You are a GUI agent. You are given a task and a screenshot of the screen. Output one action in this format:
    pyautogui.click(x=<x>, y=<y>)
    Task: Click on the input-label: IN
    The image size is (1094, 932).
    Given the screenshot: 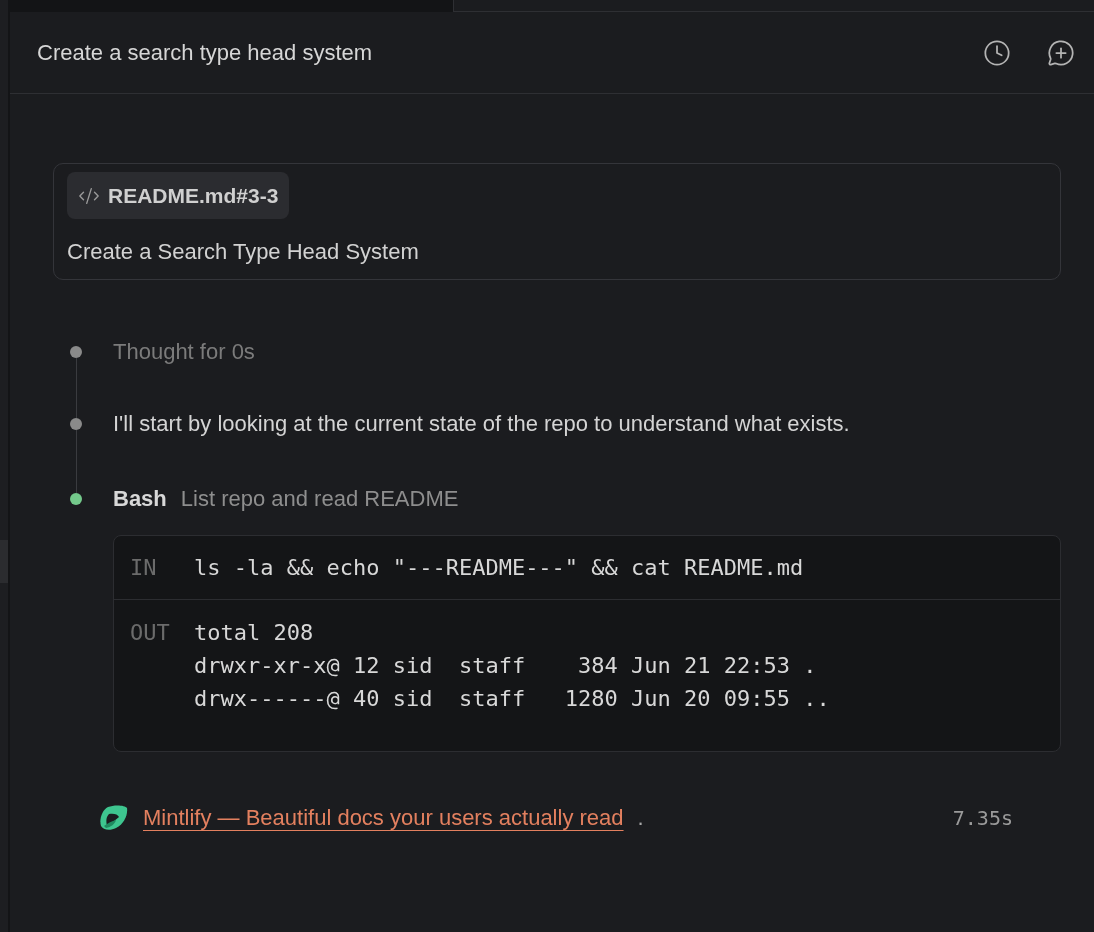 What is the action you would take?
    pyautogui.click(x=144, y=568)
    